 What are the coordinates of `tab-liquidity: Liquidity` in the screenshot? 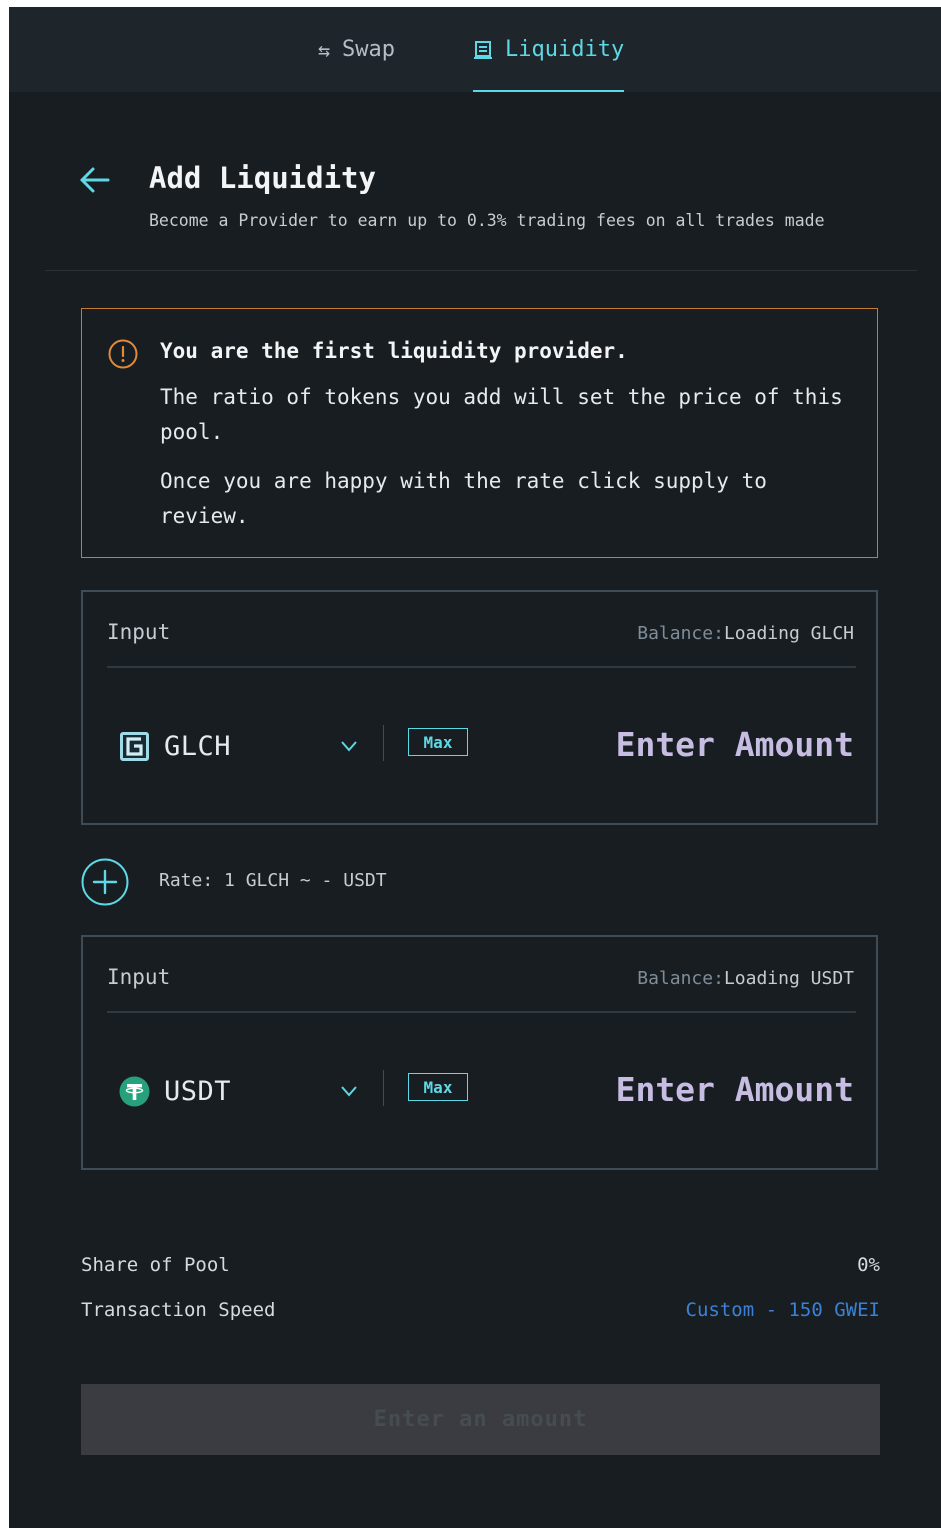 It's located at (549, 64).